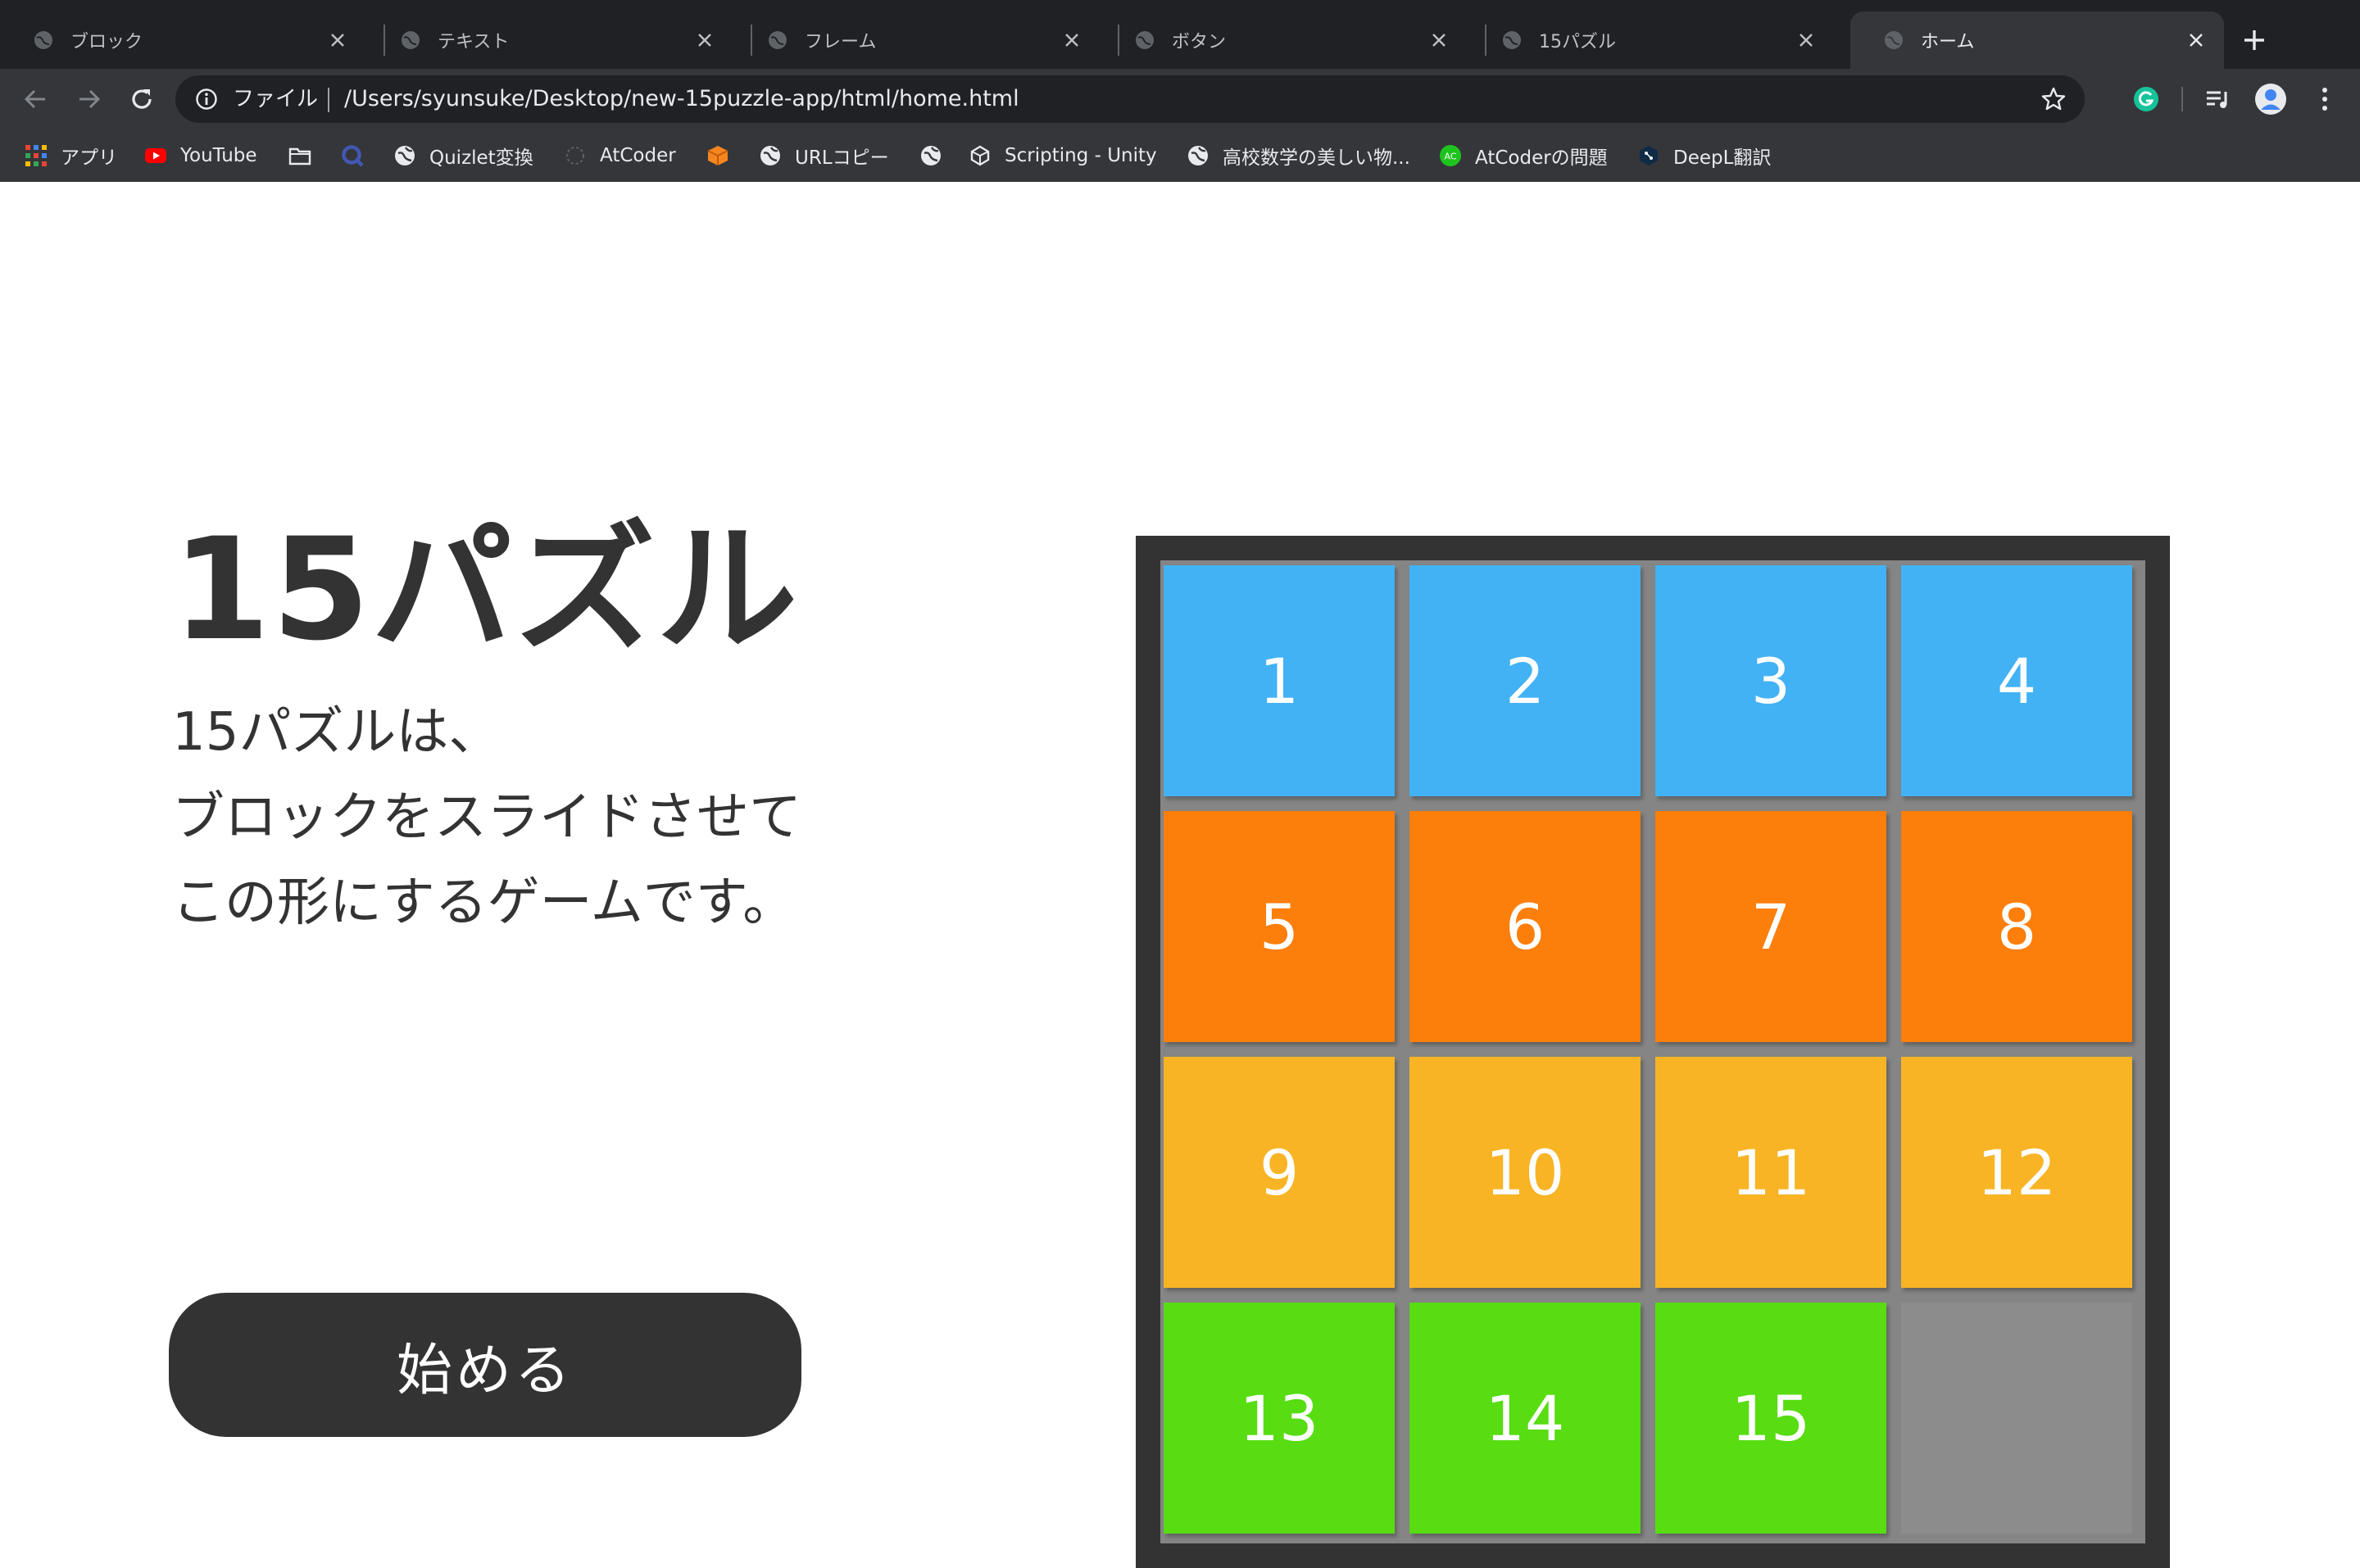  I want to click on grammarly-extension, so click(2146, 99).